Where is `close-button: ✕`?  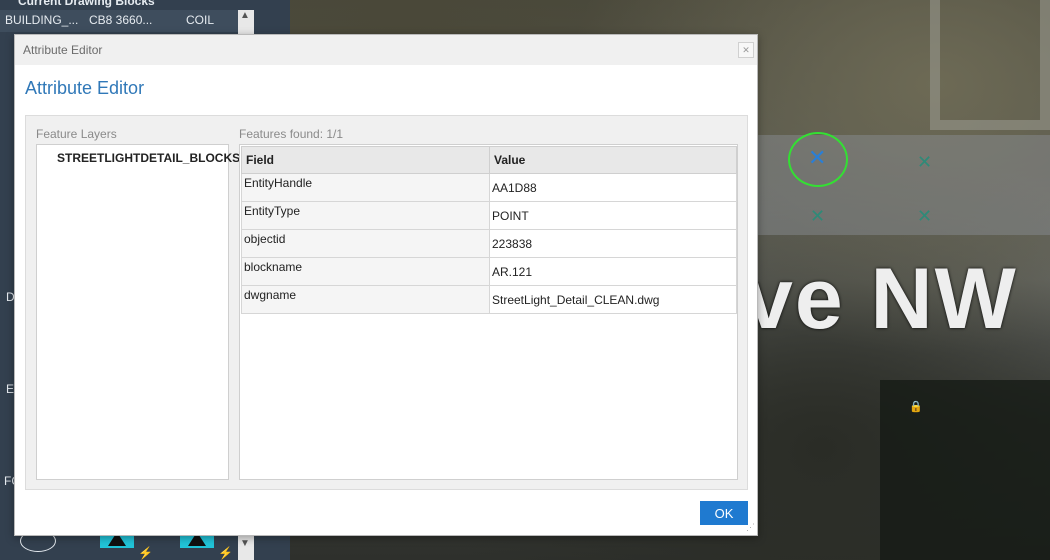
close-button: ✕ is located at coordinates (746, 50).